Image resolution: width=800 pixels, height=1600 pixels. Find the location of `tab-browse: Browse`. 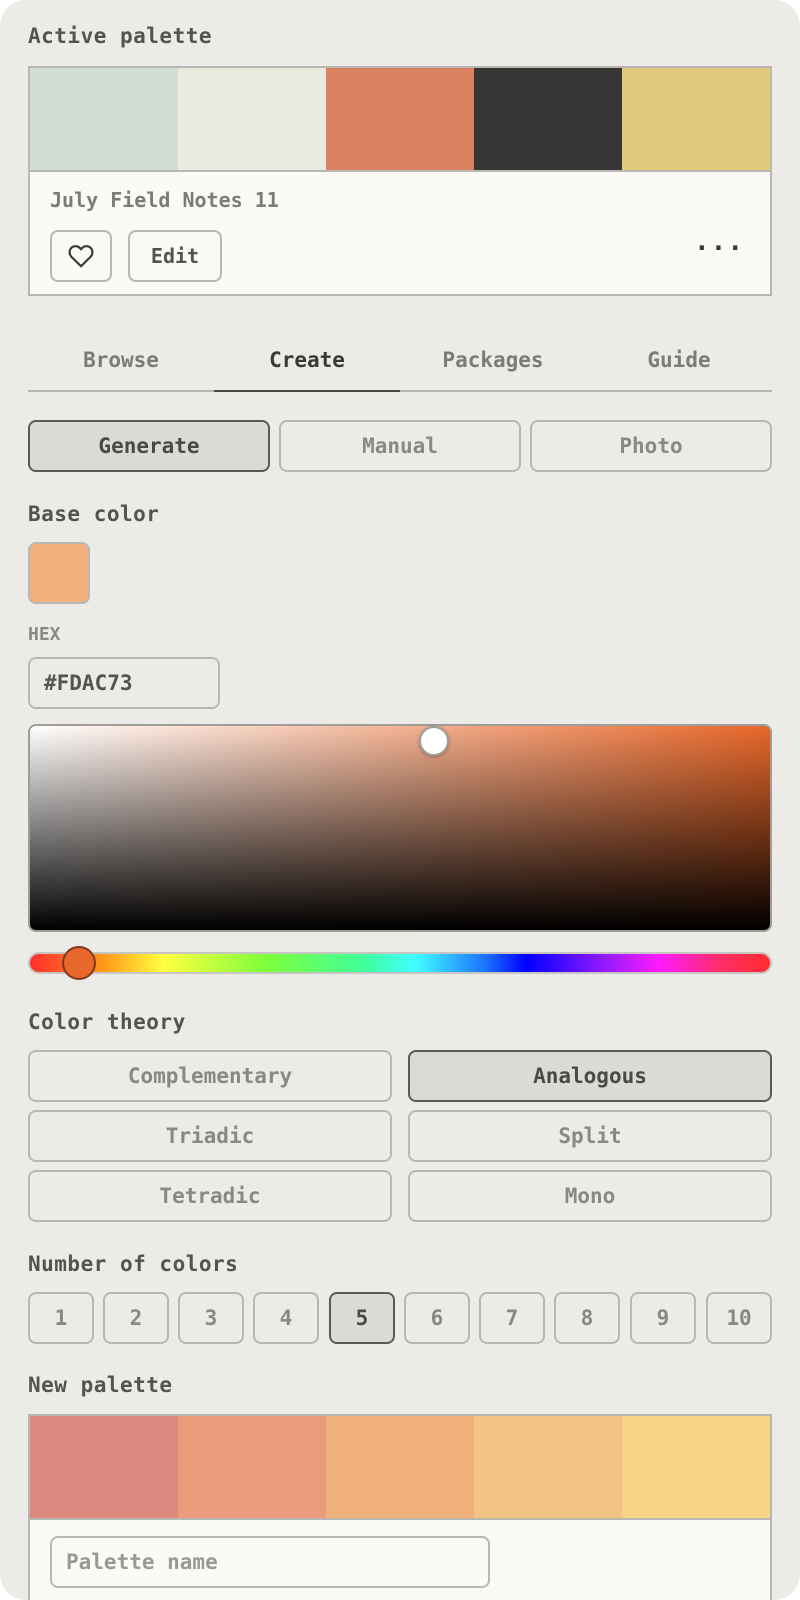

tab-browse: Browse is located at coordinates (121, 360).